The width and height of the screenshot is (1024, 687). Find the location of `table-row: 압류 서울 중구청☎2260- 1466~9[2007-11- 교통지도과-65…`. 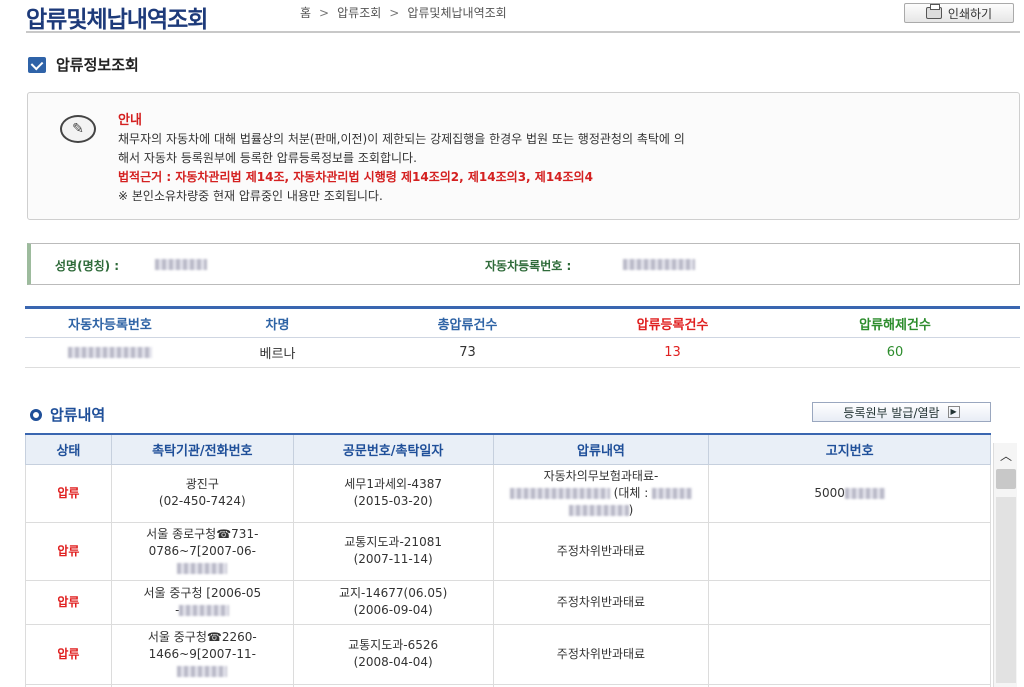

table-row: 압류 서울 중구청☎2260- 1466~9[2007-11- 교통지도과-65… is located at coordinates (508, 654).